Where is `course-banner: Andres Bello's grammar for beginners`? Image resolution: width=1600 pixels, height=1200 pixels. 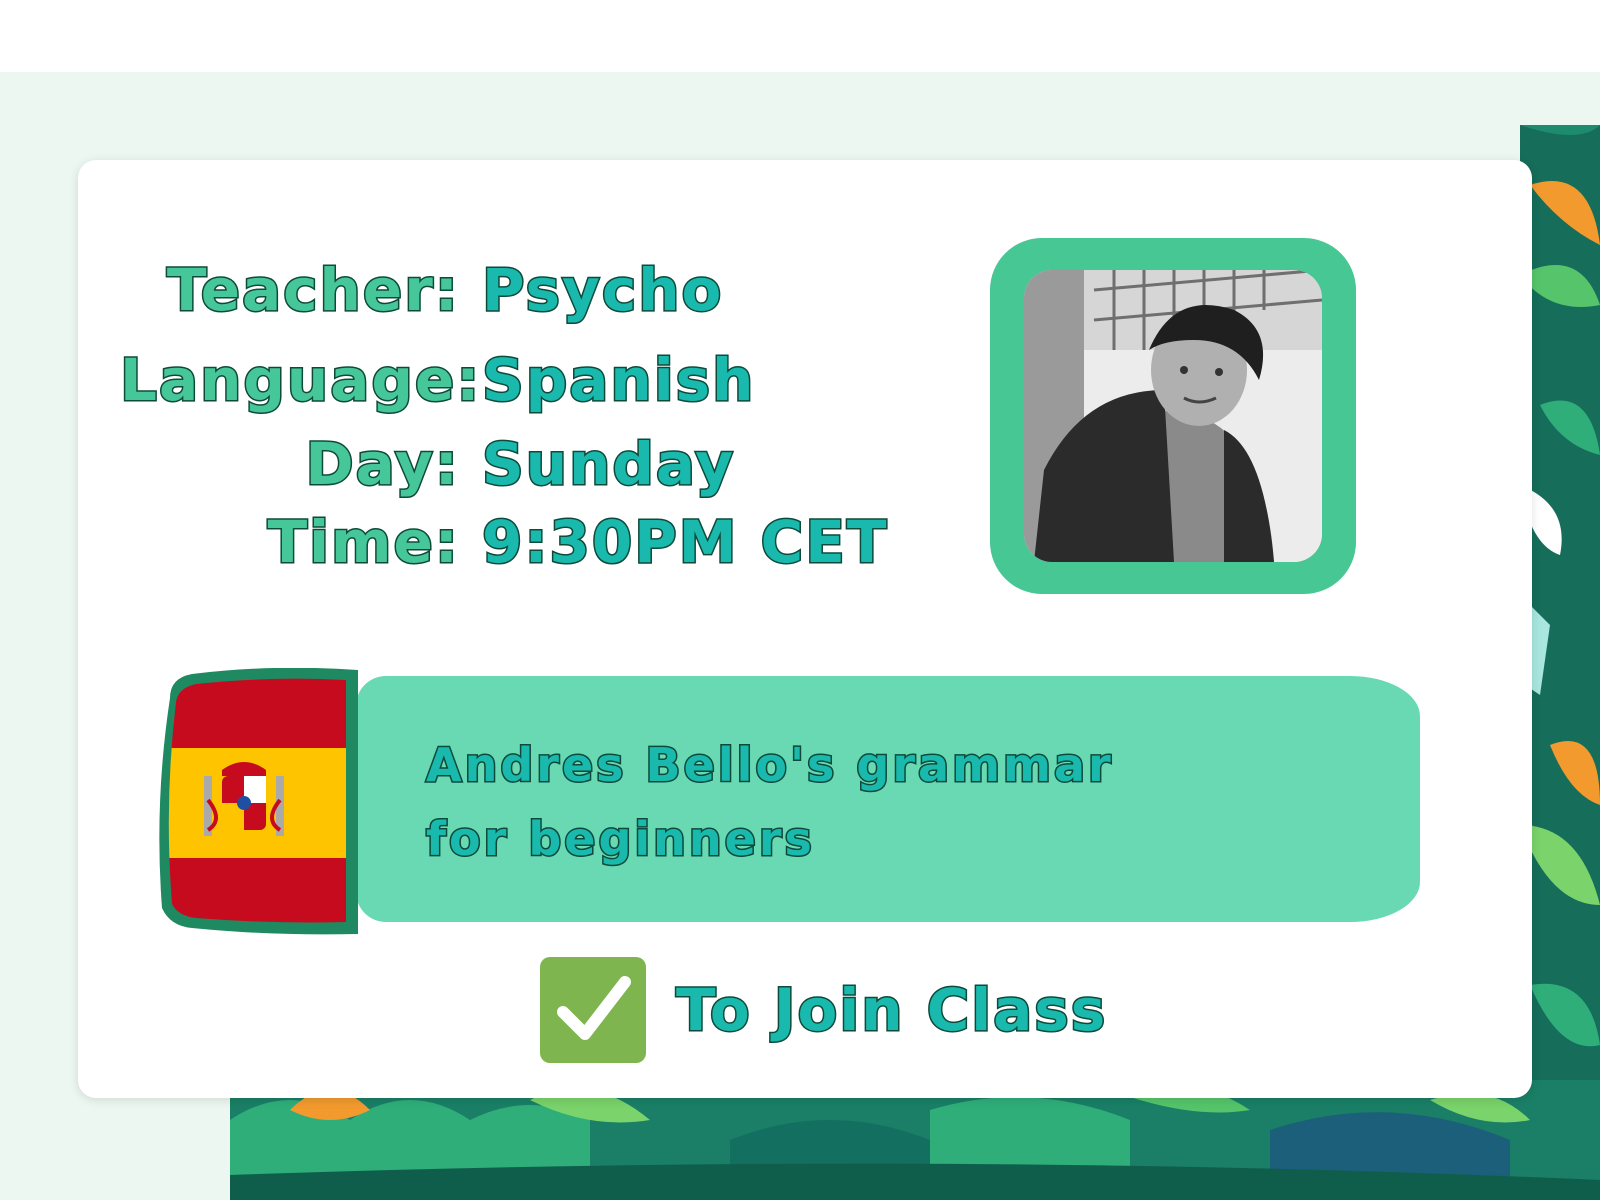 course-banner: Andres Bello's grammar for beginners is located at coordinates (888, 799).